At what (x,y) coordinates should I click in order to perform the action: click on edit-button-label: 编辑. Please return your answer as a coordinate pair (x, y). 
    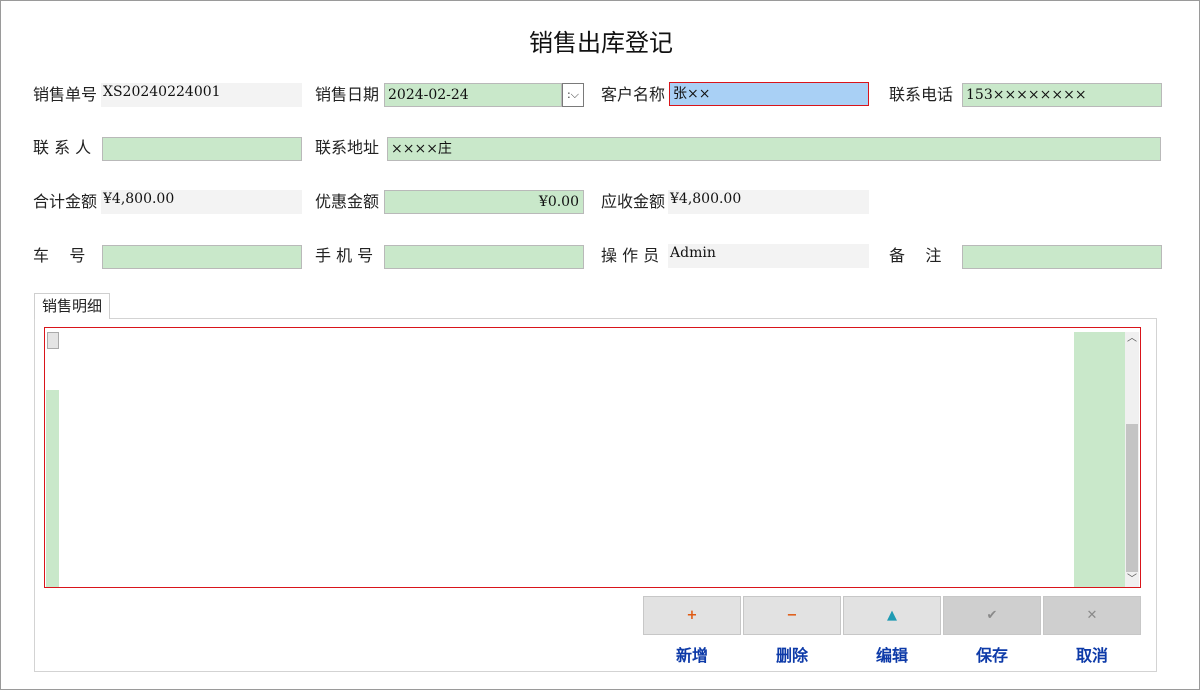
    Looking at the image, I should click on (892, 654).